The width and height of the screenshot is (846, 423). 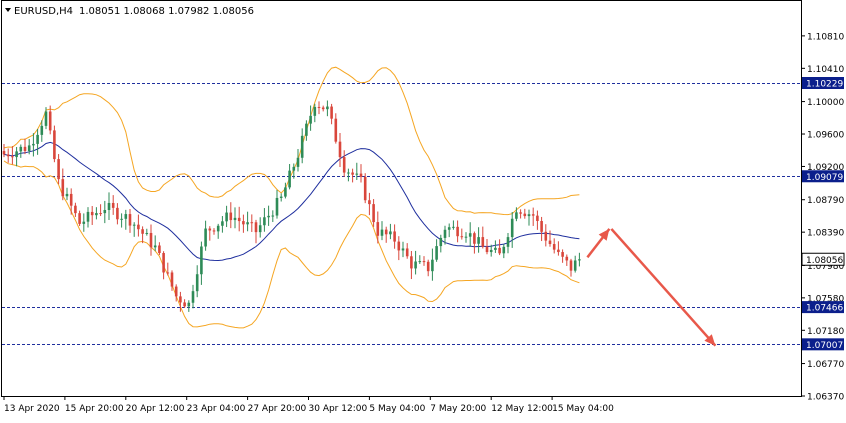 What do you see at coordinates (825, 332) in the screenshot?
I see `y-tick-label-9: 1.07180` at bounding box center [825, 332].